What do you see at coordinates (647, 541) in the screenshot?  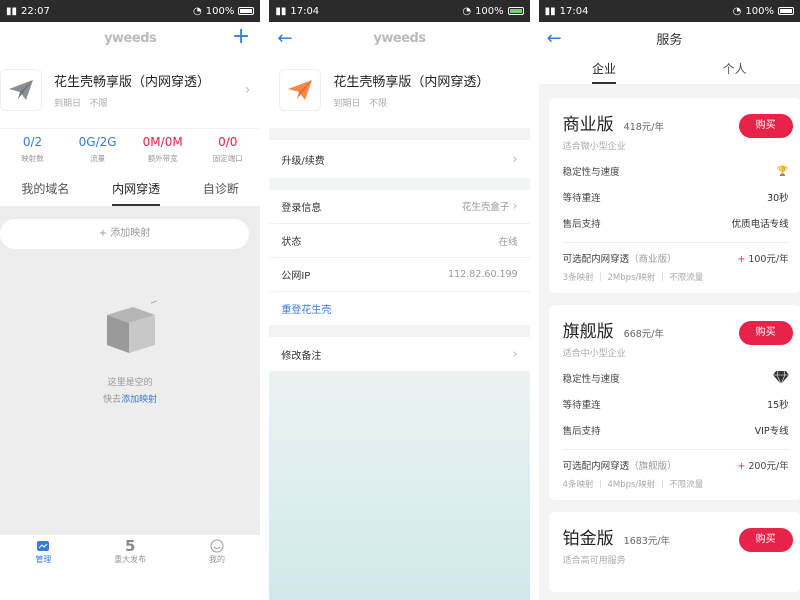 I see `plan-price: 1683元/年` at bounding box center [647, 541].